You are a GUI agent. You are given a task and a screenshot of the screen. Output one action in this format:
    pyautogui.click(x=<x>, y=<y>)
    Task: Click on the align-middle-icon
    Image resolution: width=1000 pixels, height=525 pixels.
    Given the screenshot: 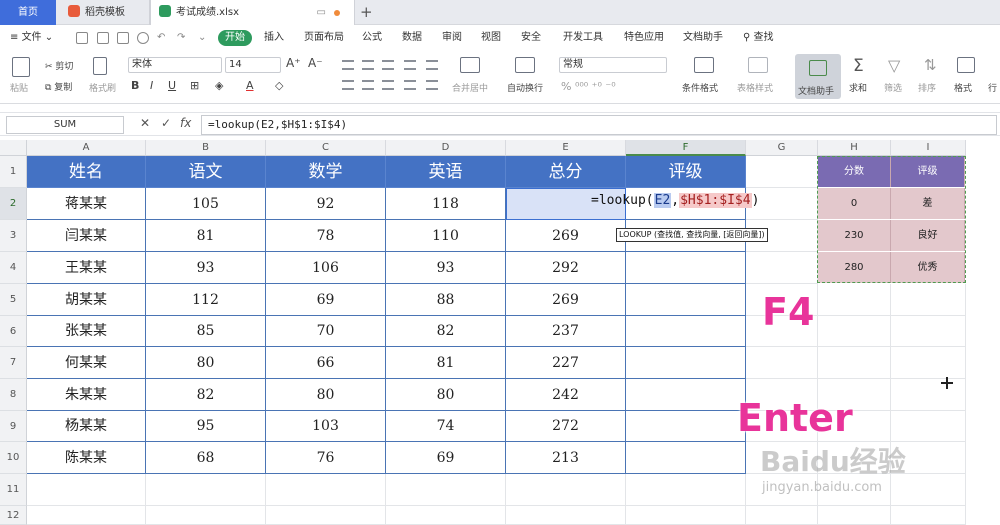 What is the action you would take?
    pyautogui.click(x=368, y=65)
    